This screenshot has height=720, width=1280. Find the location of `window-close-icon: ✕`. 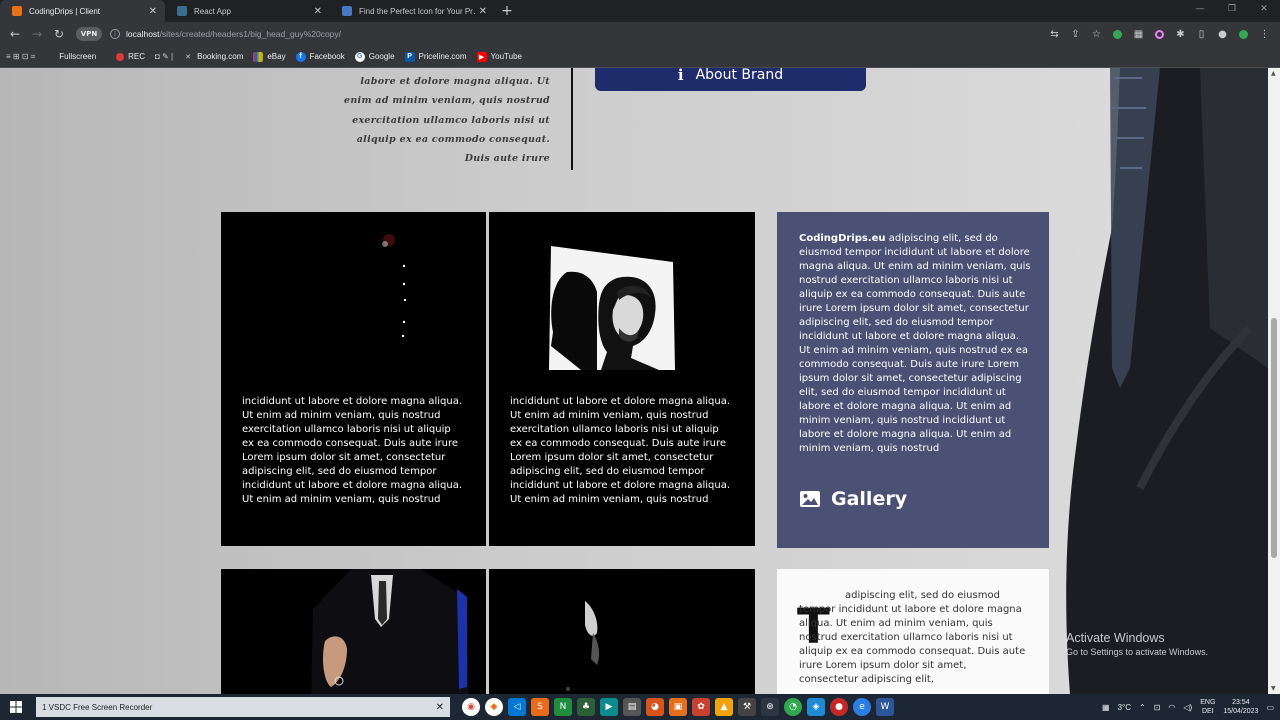

window-close-icon: ✕ is located at coordinates (1264, 11).